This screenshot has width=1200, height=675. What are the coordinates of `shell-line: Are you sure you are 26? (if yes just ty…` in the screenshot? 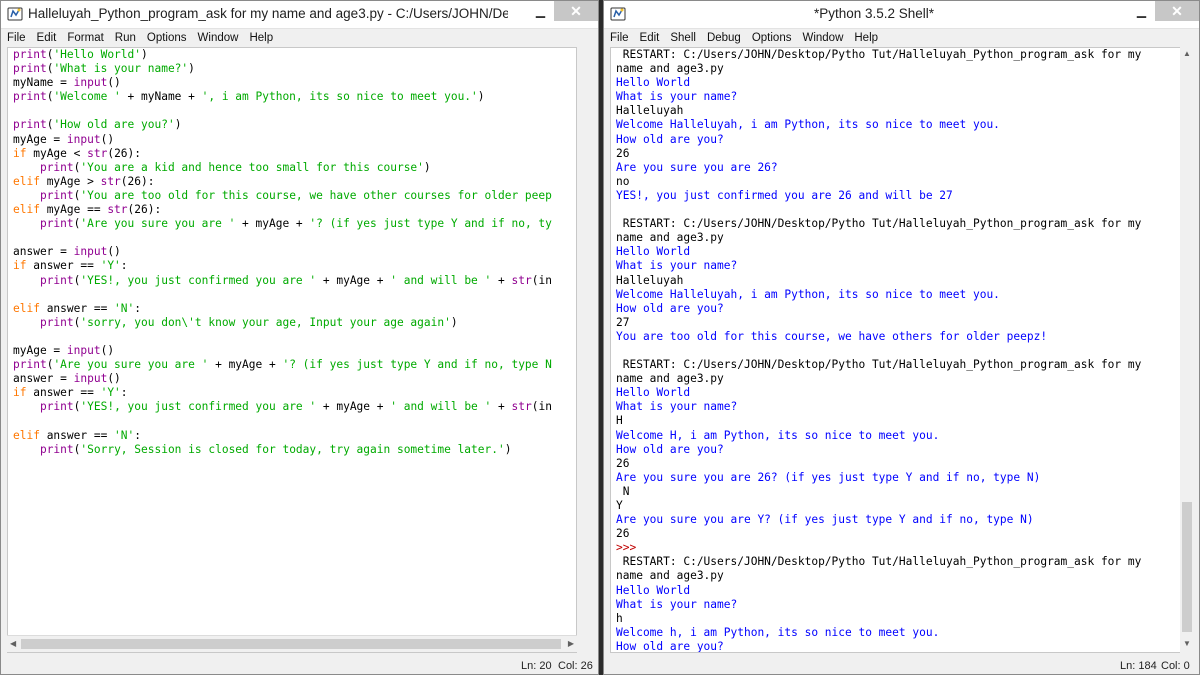 It's located at (828, 477).